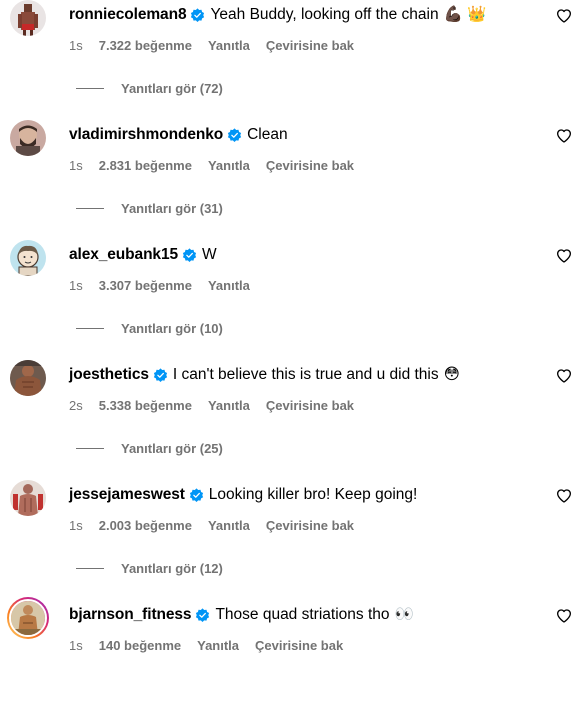 This screenshot has height=710, width=587. I want to click on emoji-glyph: 💪🏿 👑, so click(465, 14).